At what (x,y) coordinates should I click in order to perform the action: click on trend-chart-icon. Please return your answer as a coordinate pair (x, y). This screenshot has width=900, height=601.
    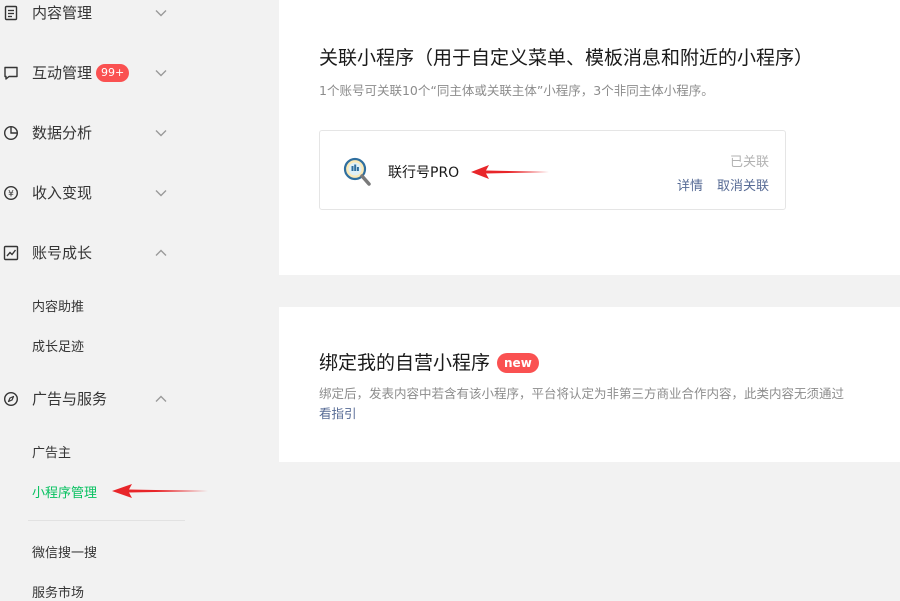
    Looking at the image, I should click on (11, 253).